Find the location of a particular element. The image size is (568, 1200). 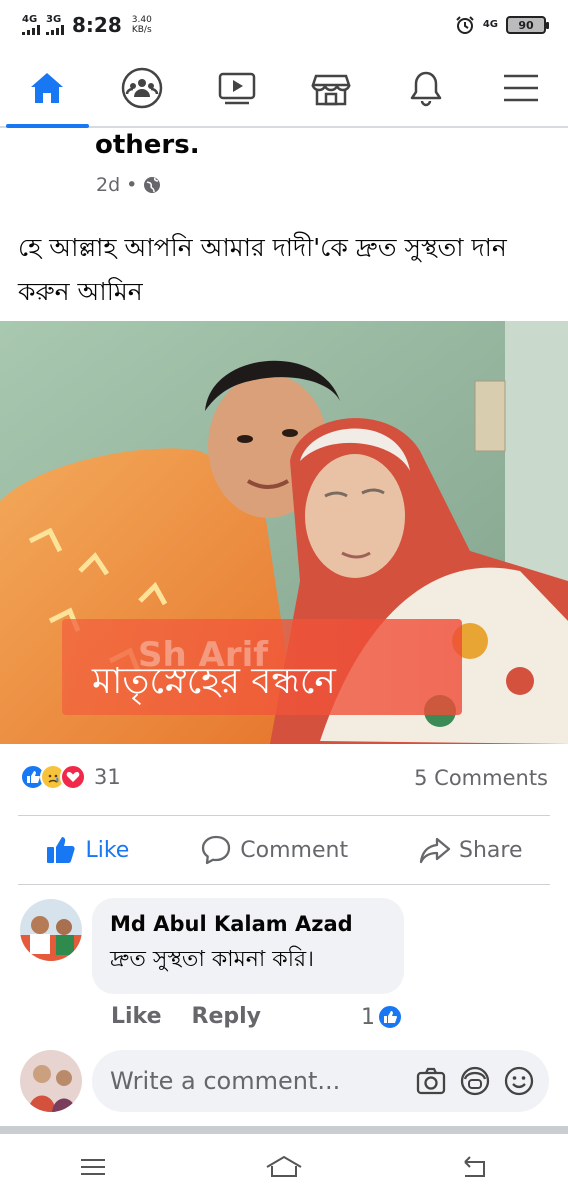

camera-icon is located at coordinates (431, 1081).